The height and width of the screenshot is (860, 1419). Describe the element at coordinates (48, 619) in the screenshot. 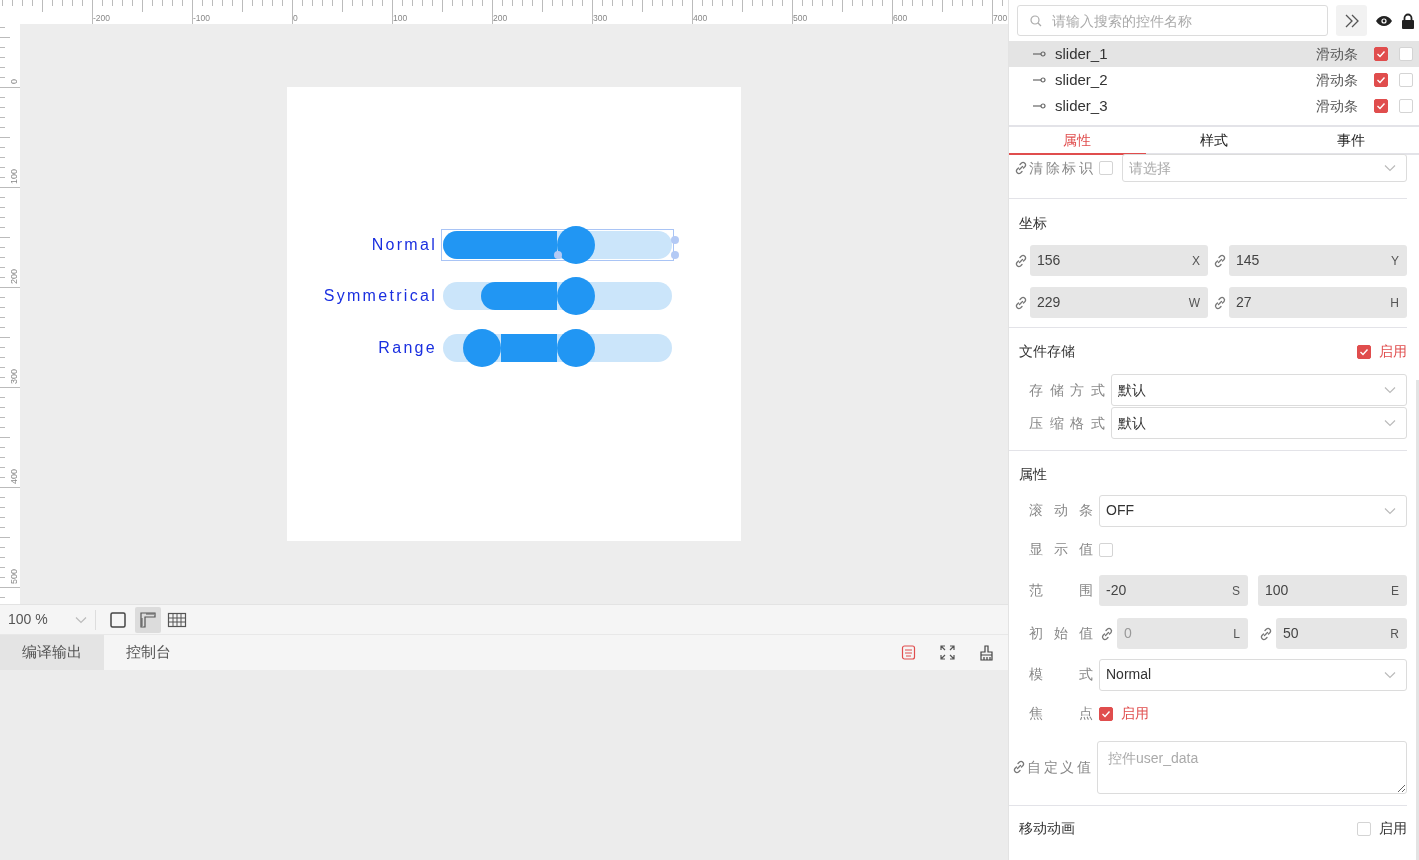

I see `zoom-select: 100 %` at that location.